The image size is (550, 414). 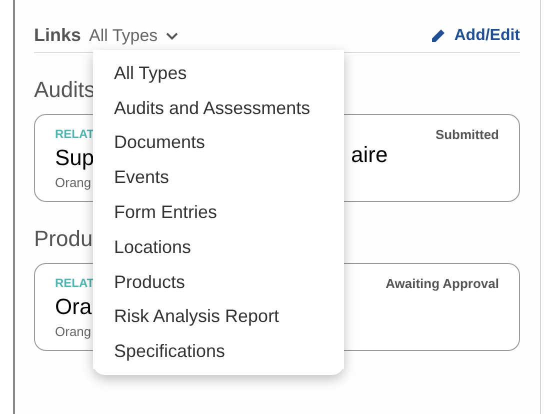 I want to click on menu-item: All Types, so click(x=218, y=73).